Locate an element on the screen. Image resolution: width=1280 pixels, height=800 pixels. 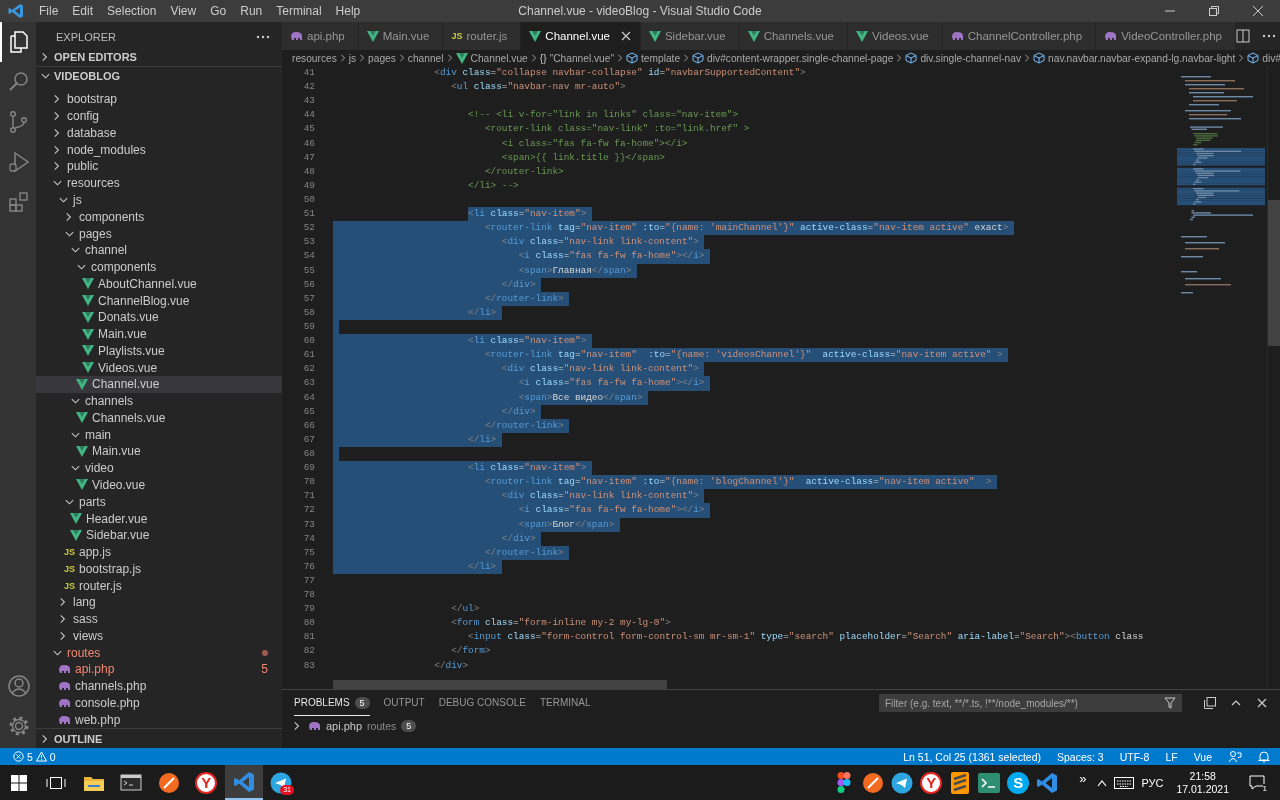
restore-icon is located at coordinates (1214, 11).